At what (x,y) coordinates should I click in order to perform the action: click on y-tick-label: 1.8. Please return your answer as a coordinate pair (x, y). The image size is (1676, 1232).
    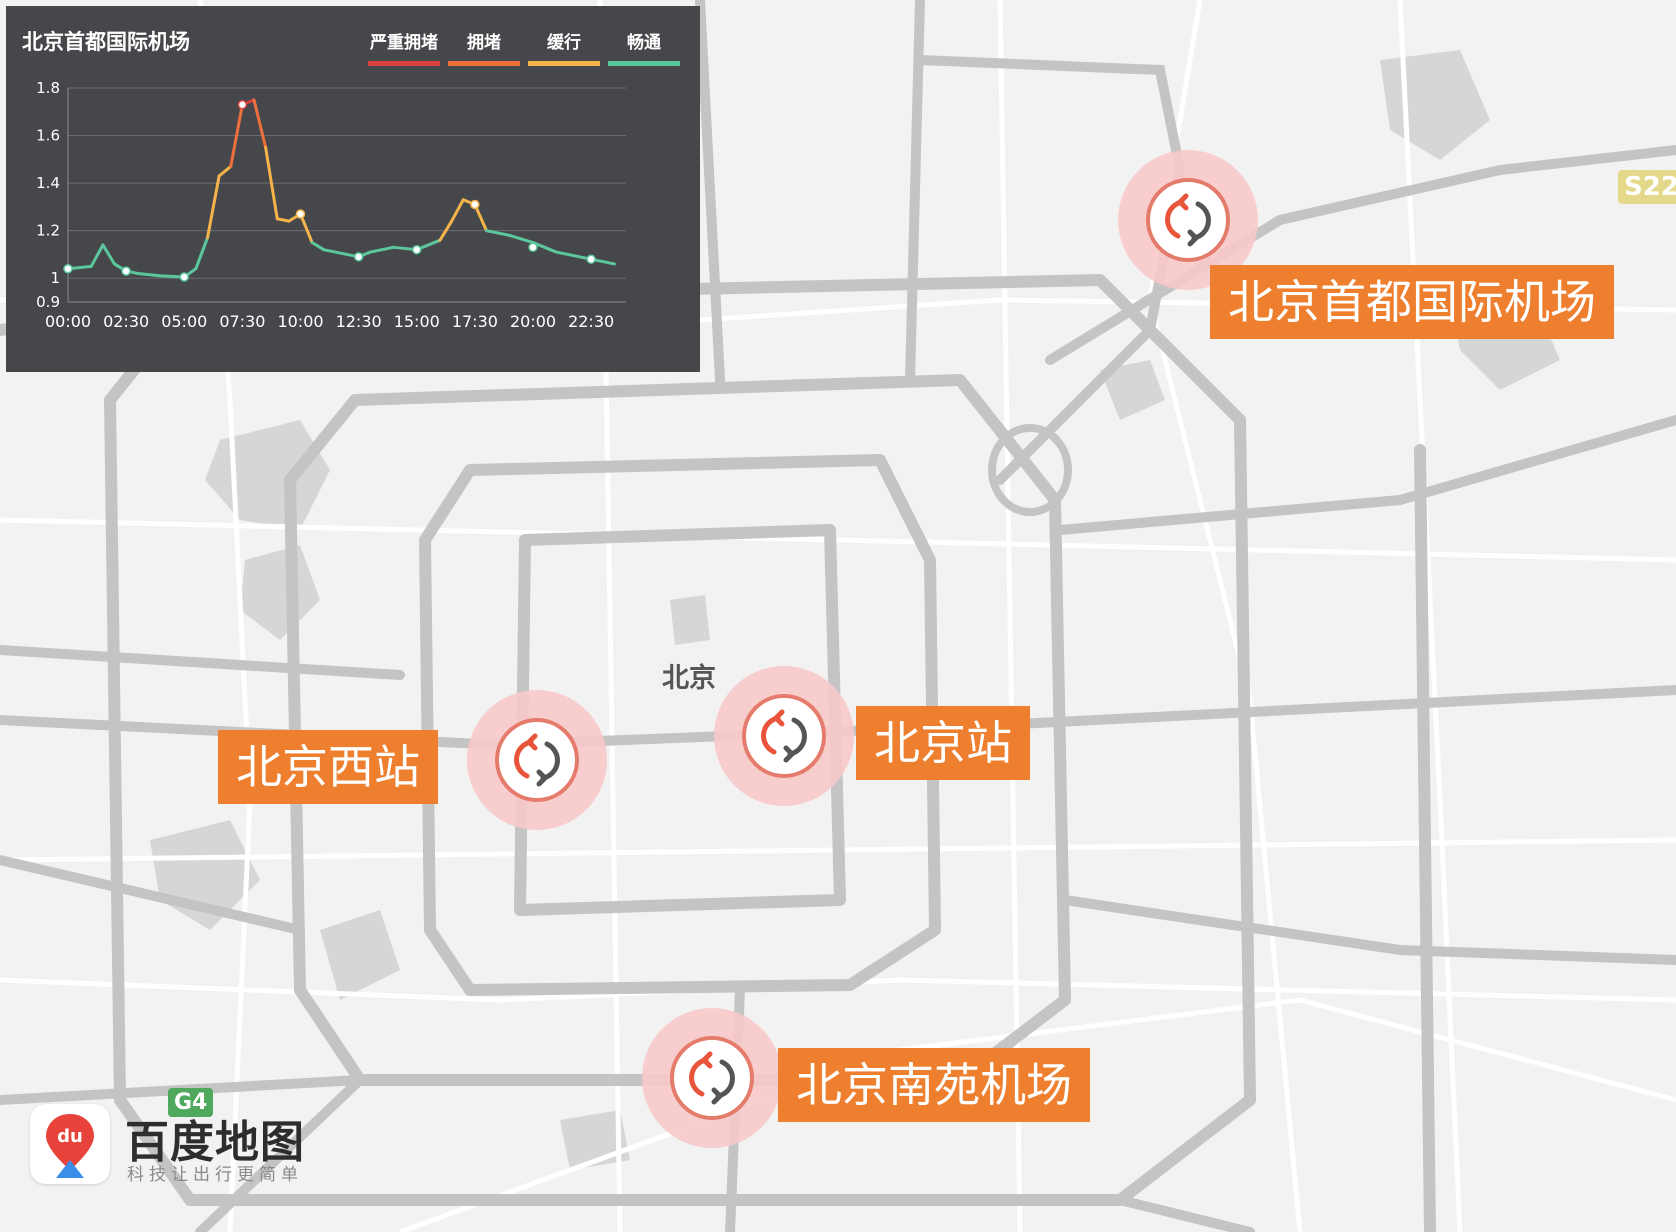
    Looking at the image, I should click on (48, 88).